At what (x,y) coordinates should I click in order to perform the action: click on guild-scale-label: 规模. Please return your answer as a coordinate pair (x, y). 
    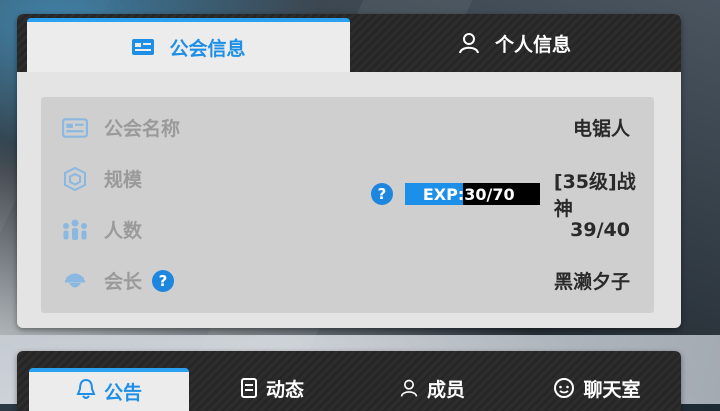
    Looking at the image, I should click on (123, 180).